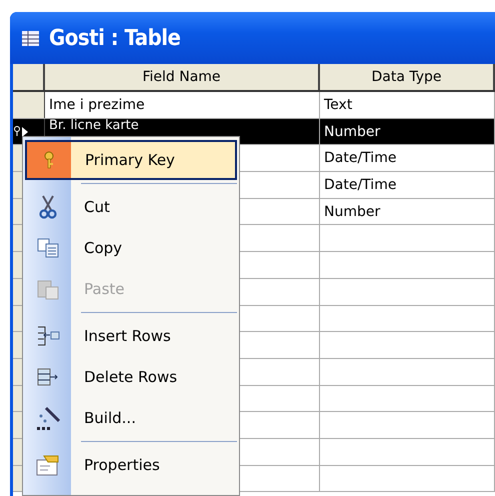 This screenshot has height=496, width=495. I want to click on key-icon, so click(49, 160).